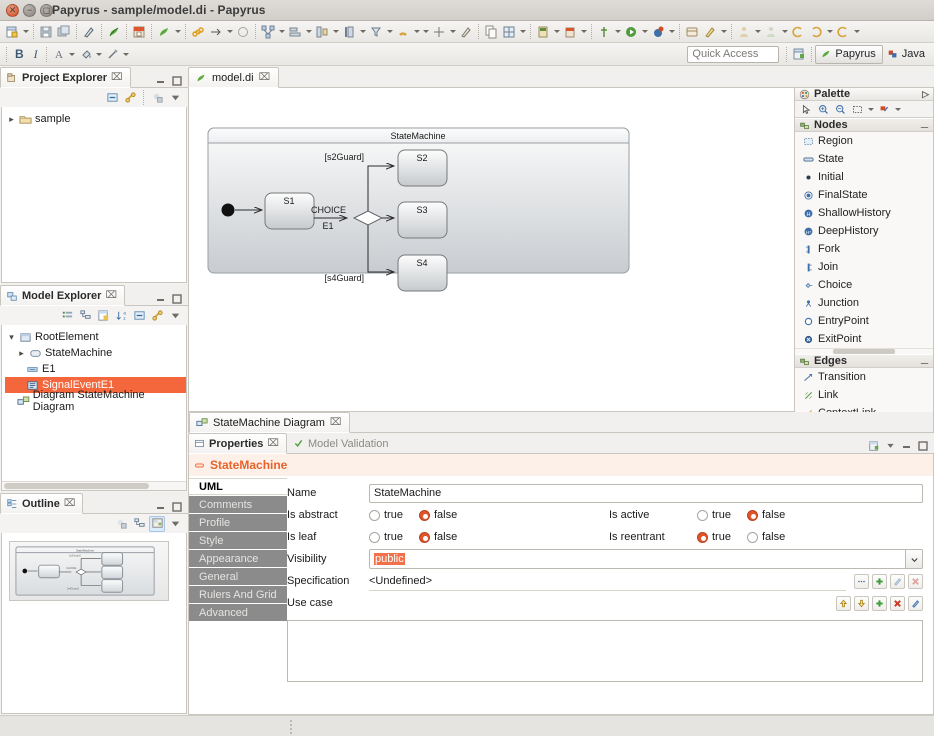  What do you see at coordinates (733, 54) in the screenshot?
I see `quick-access-input: Quick Access` at bounding box center [733, 54].